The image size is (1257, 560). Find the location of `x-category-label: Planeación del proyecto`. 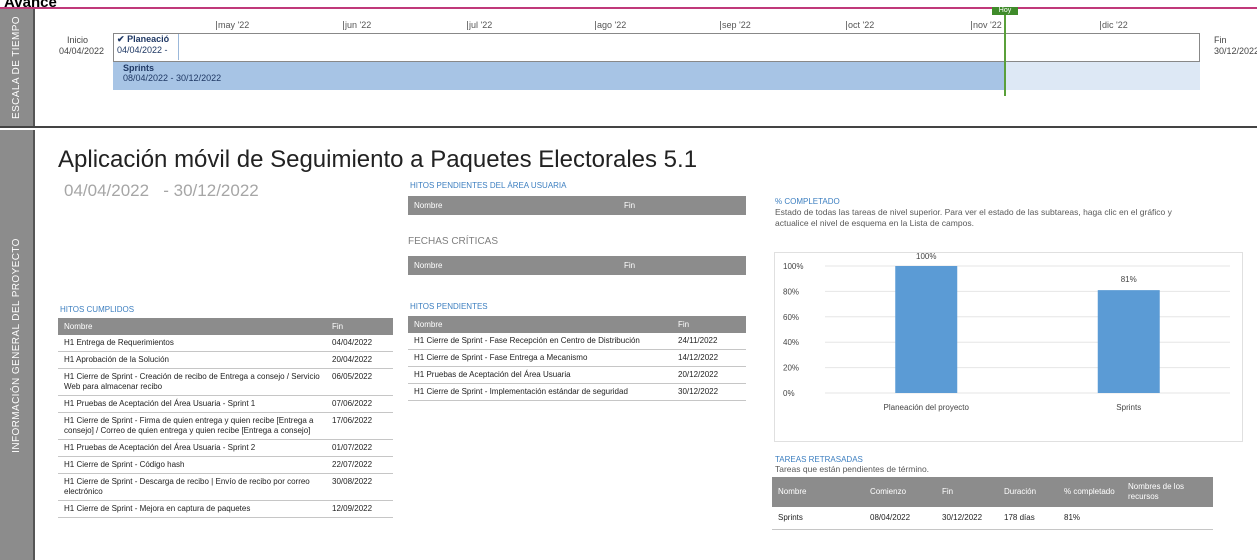

x-category-label: Planeación del proyecto is located at coordinates (927, 407).